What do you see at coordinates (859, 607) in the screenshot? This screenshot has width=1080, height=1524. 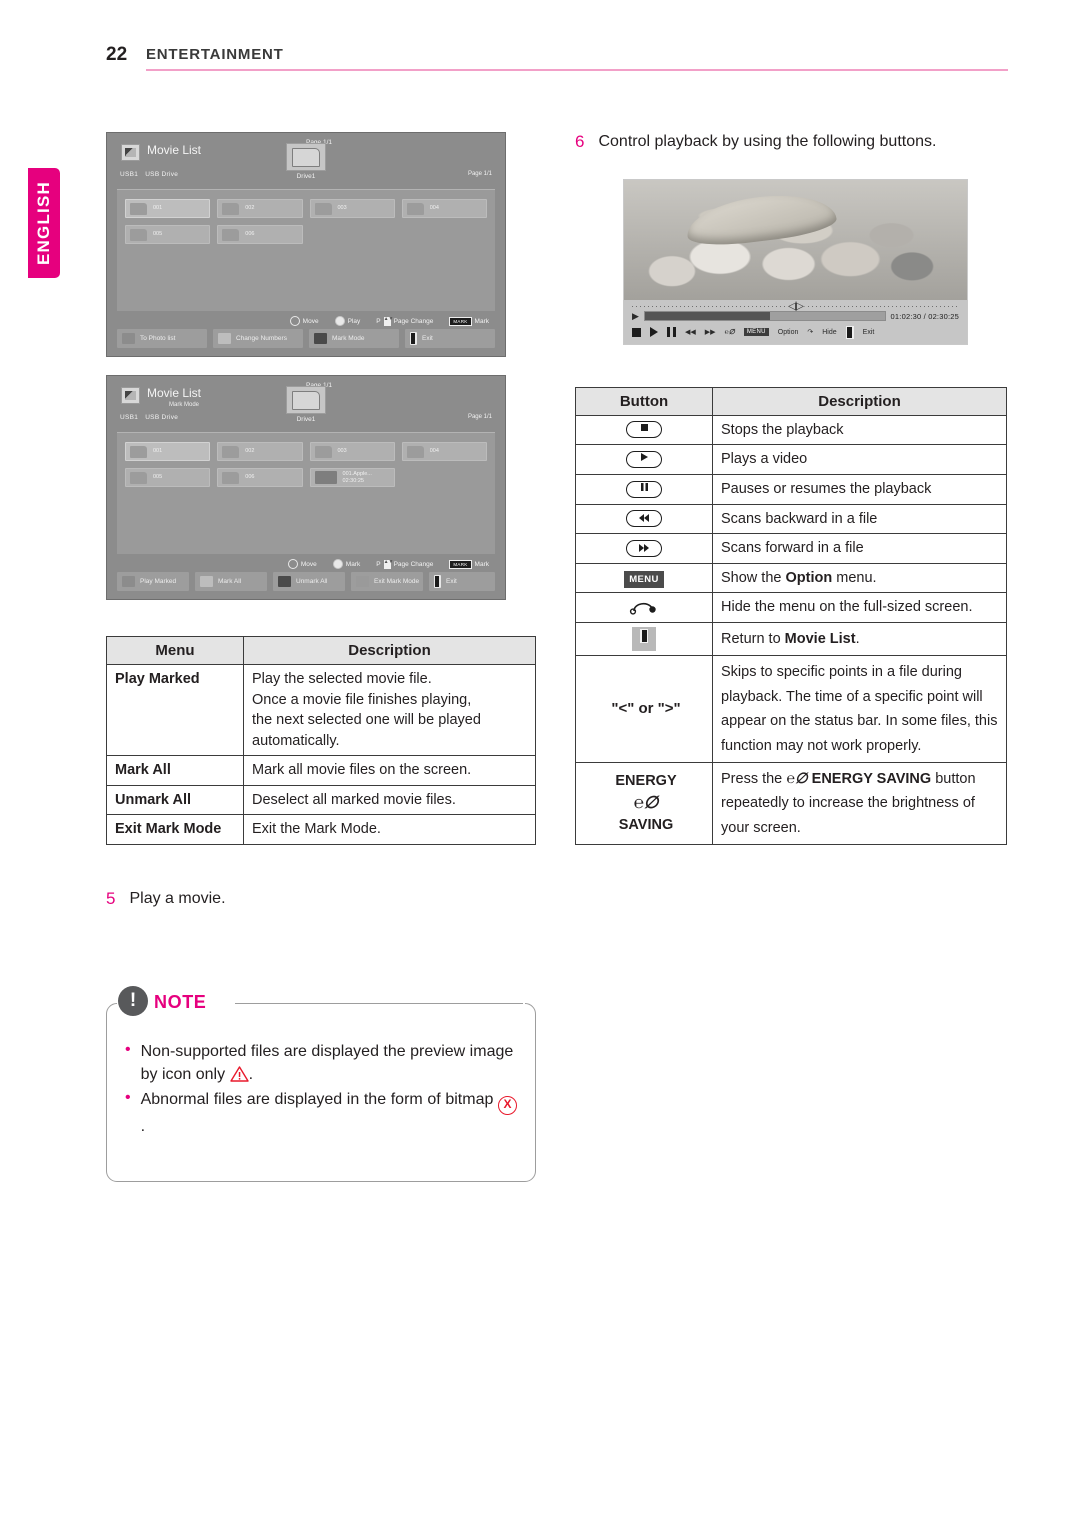 I see `button-description: Hide the menu on the full-sized screen.` at bounding box center [859, 607].